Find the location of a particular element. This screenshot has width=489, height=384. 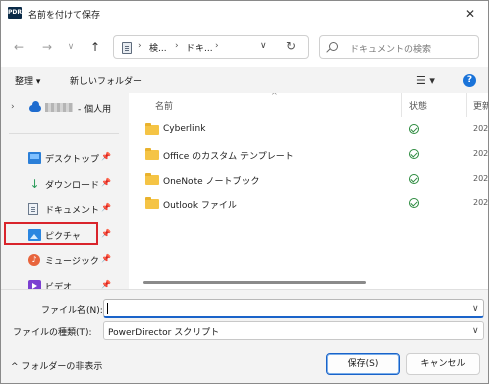

filename-label: ファイル名(N): is located at coordinates (72, 311).